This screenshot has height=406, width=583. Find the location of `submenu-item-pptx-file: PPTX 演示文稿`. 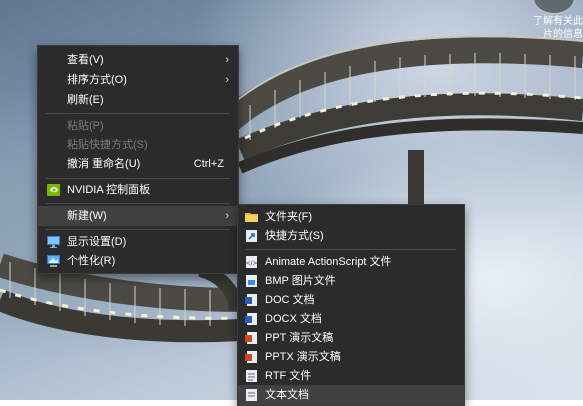

submenu-item-pptx-file: PPTX 演示文稿 is located at coordinates (351, 357).